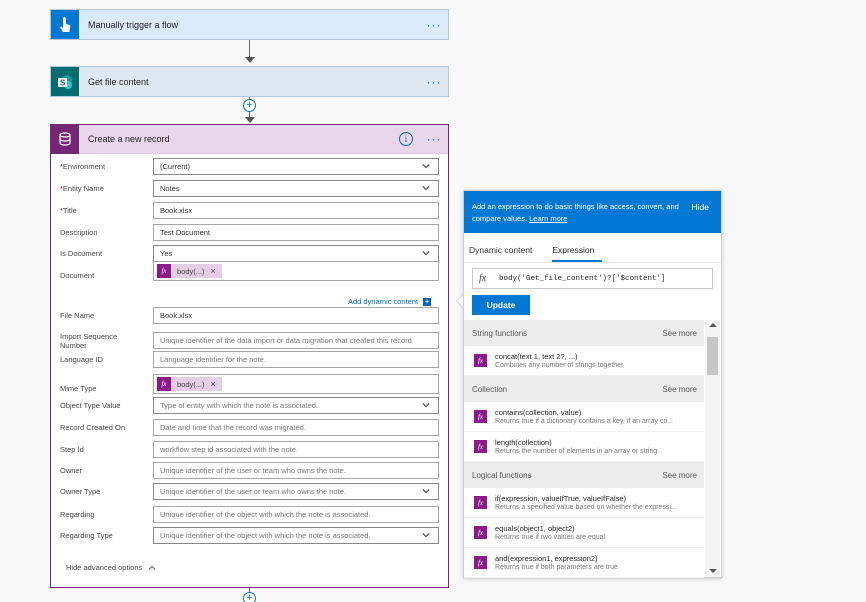 Image resolution: width=866 pixels, height=602 pixels. I want to click on environment-select: (Current), so click(296, 166).